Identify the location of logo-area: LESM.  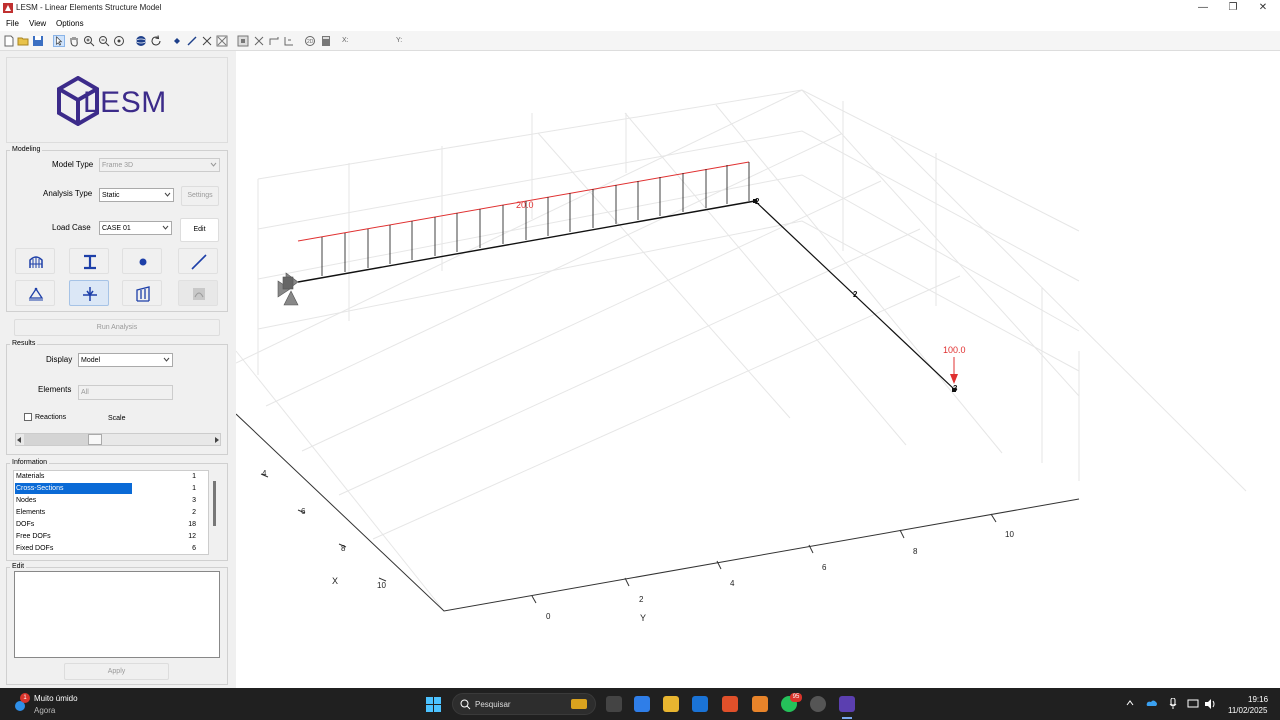
(117, 100).